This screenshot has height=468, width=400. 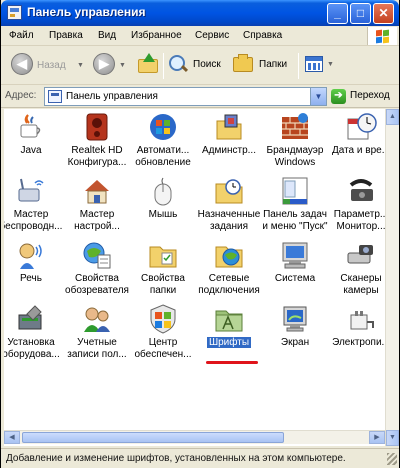 What do you see at coordinates (262, 35) in the screenshot?
I see `menu-help: Справка` at bounding box center [262, 35].